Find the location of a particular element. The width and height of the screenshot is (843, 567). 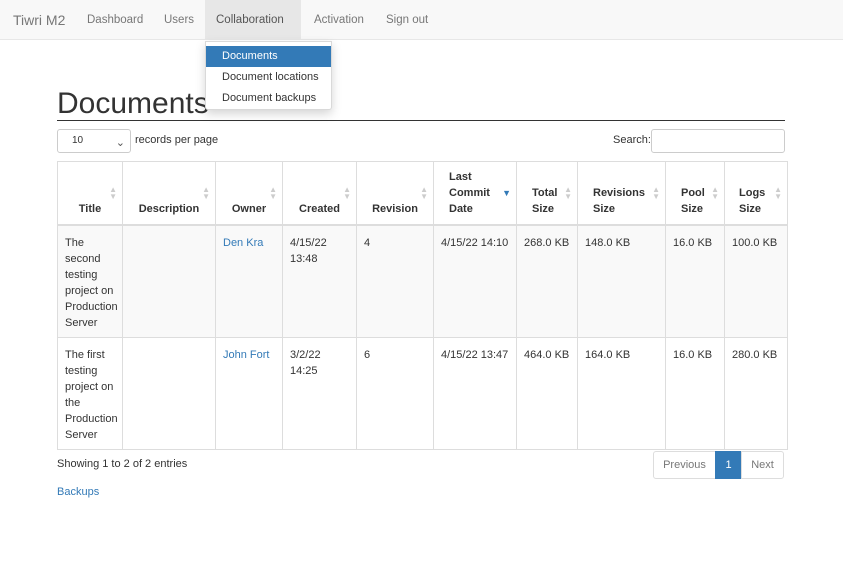

cell-revision: 4 is located at coordinates (395, 281).